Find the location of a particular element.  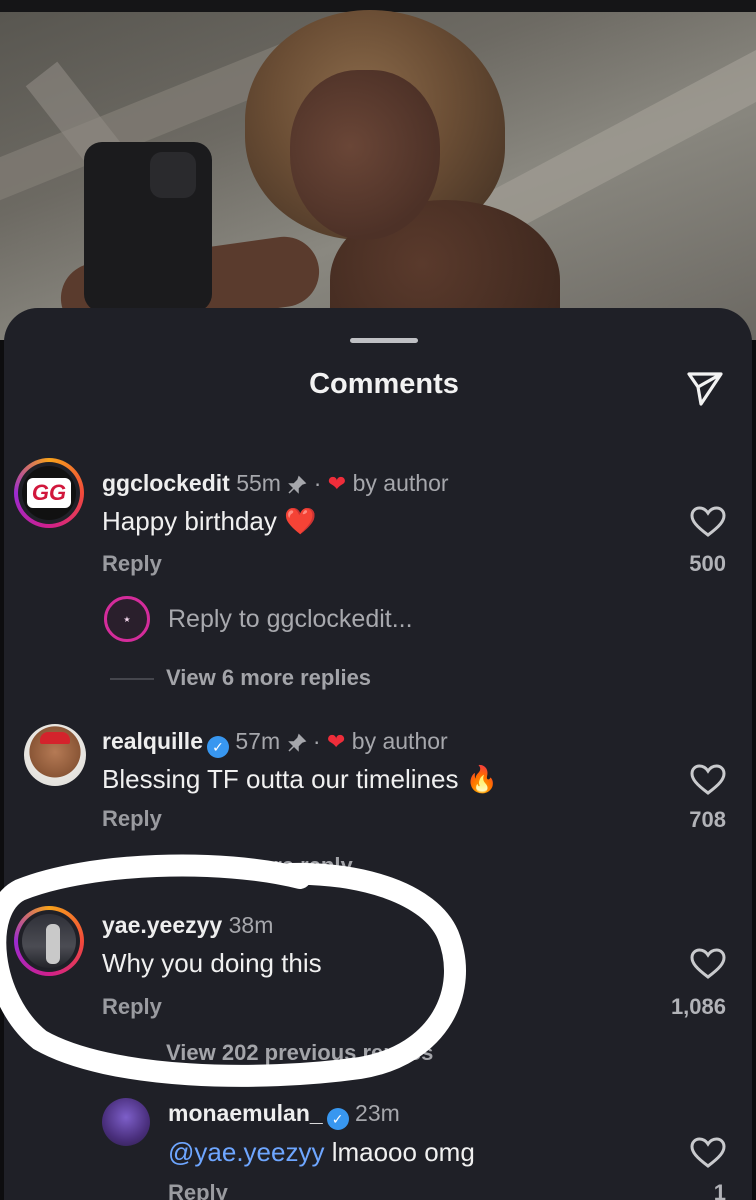

avatar: GG is located at coordinates (49, 493).